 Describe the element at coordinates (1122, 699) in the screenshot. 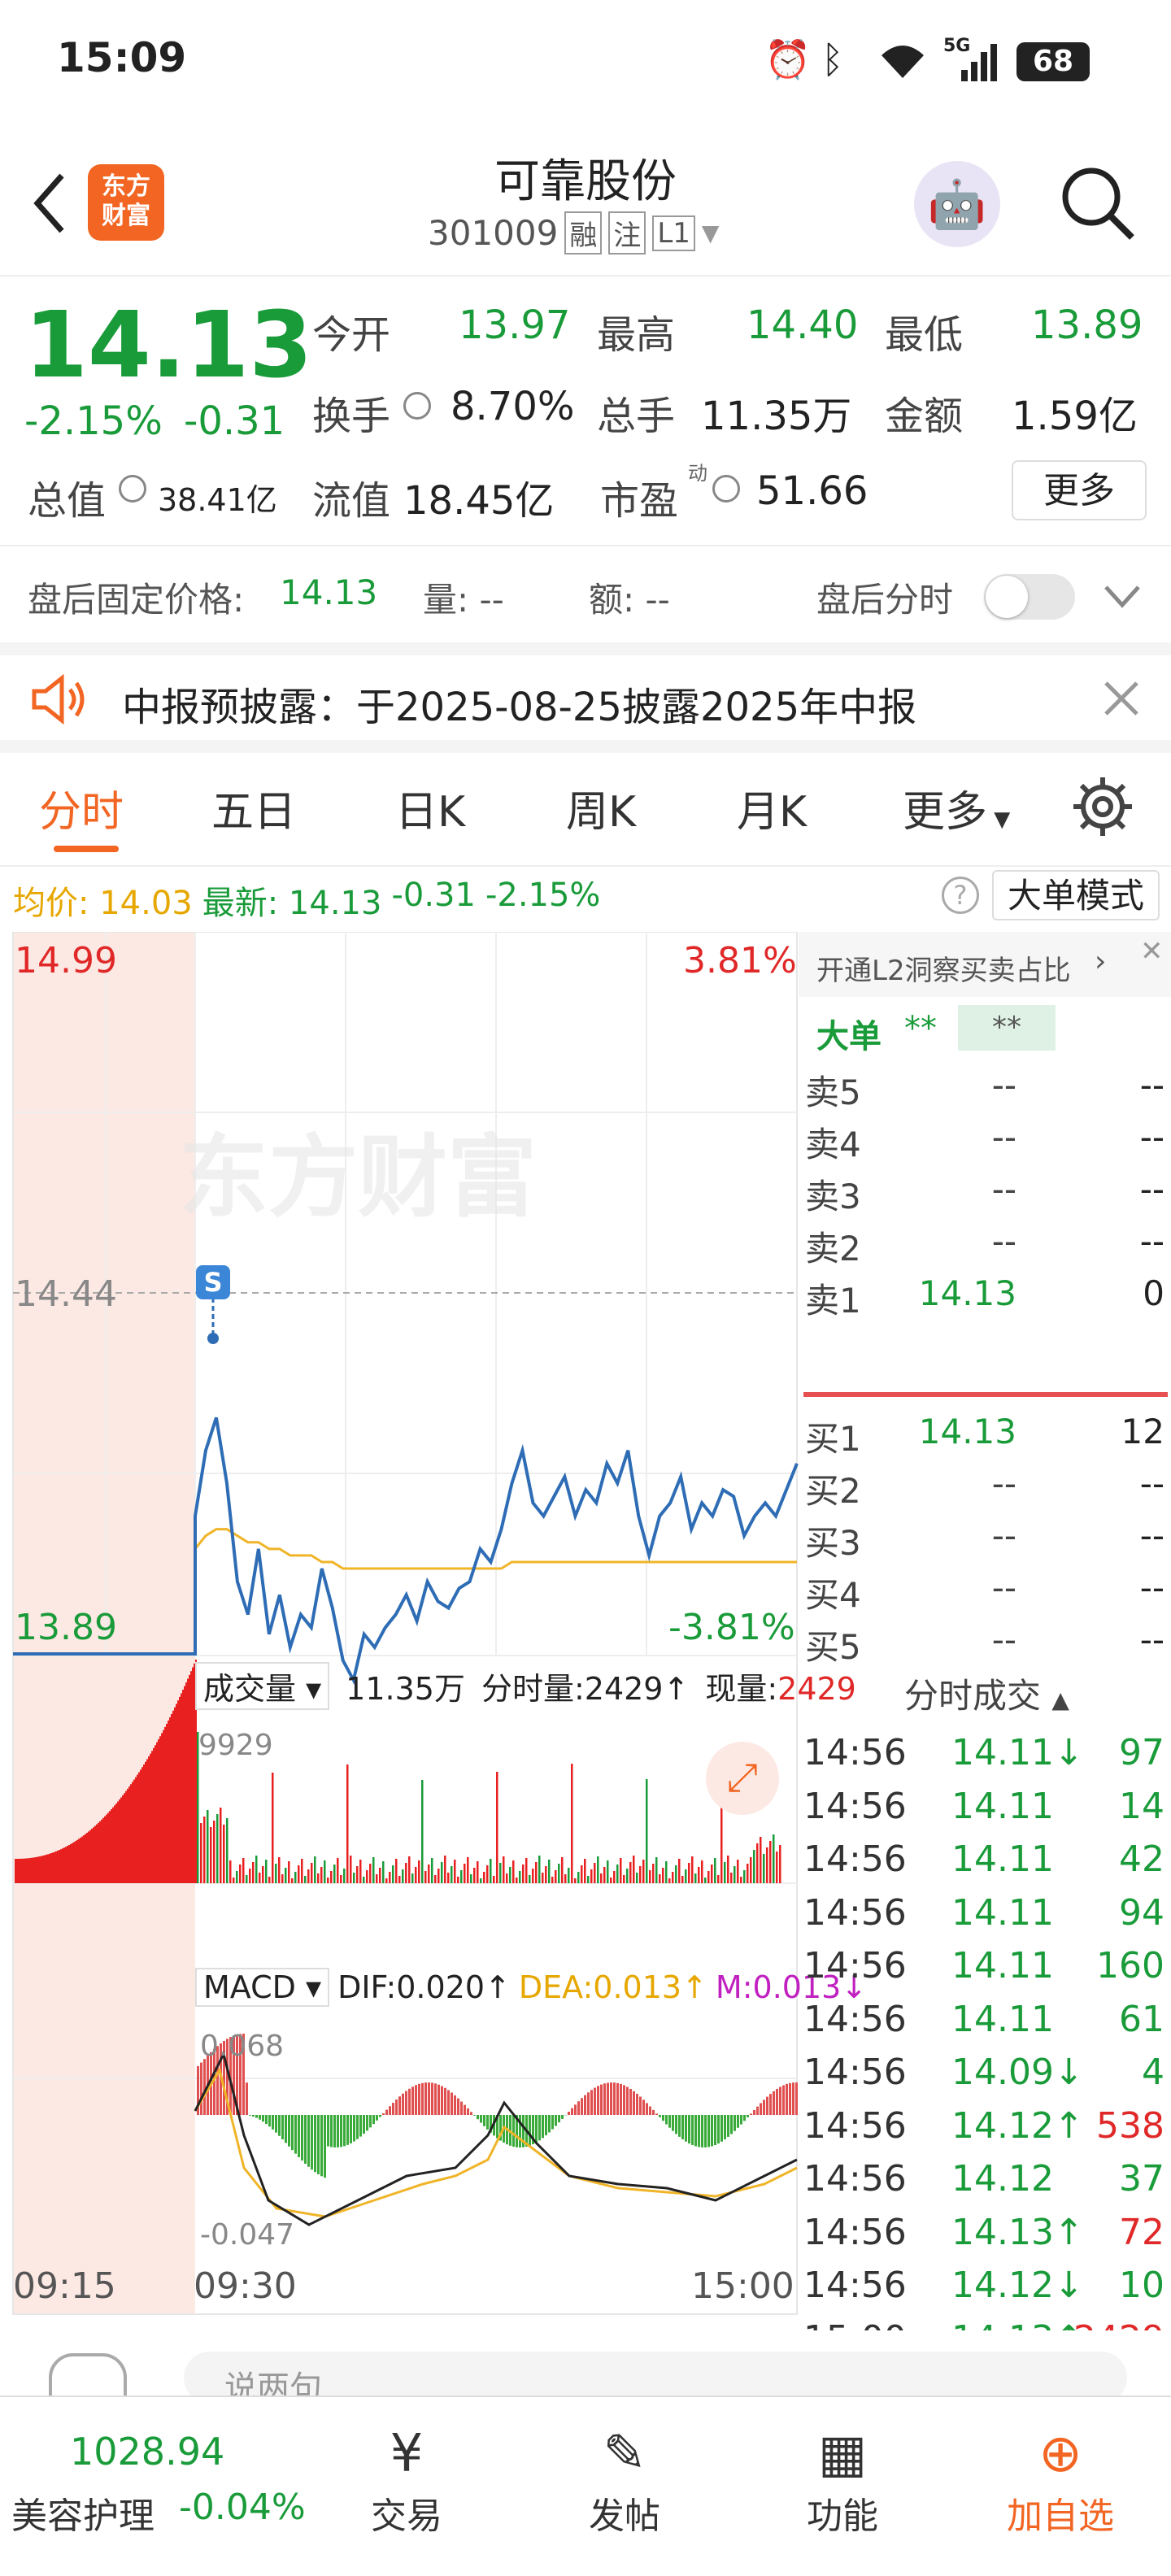

I see `close-icon` at that location.